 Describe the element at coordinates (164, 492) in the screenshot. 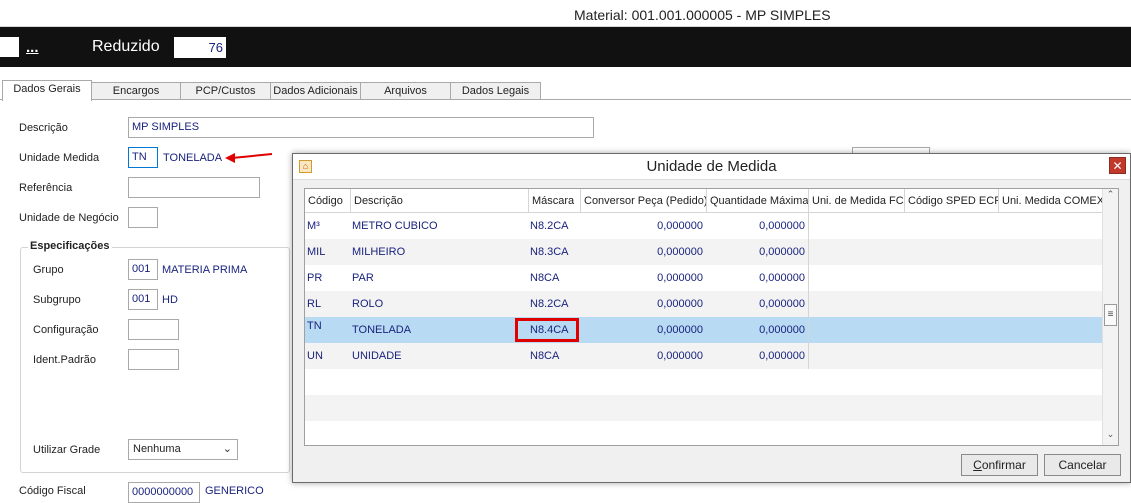

I see `codigo-fiscal-field: 0000000000` at that location.